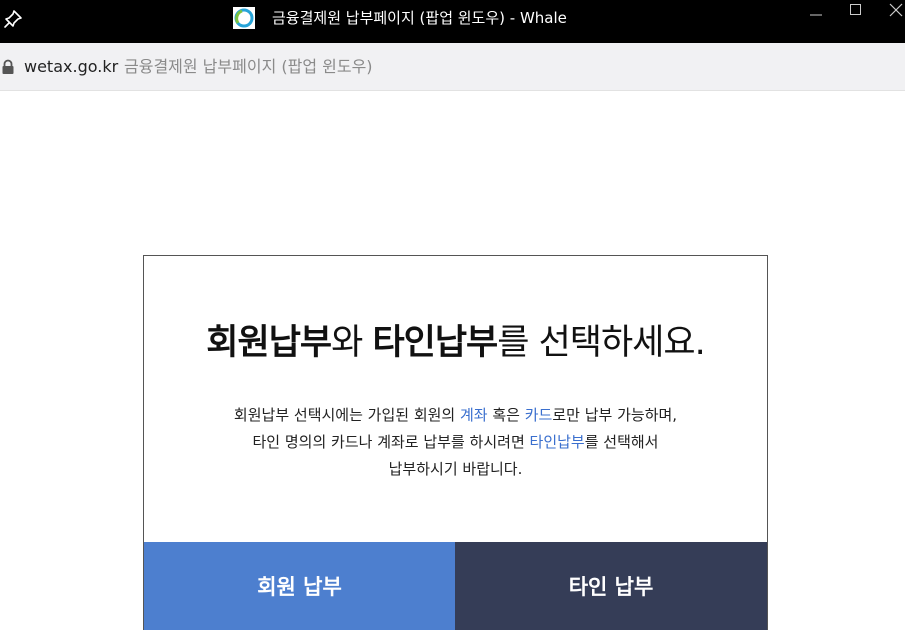  I want to click on desc-text: 를 선택해서, so click(621, 442).